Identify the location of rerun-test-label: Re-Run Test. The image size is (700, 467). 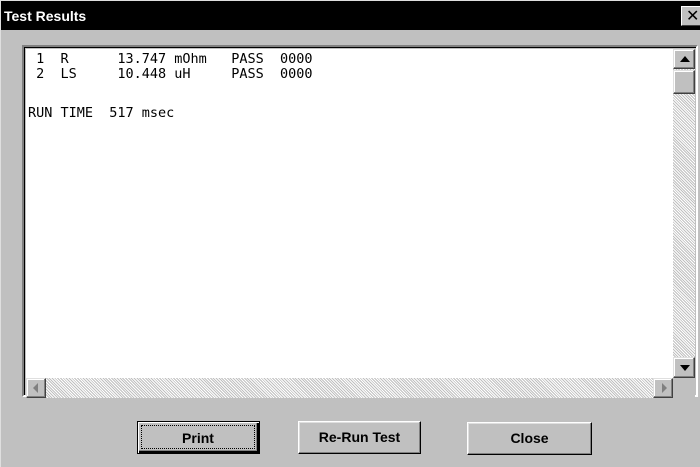
(359, 437).